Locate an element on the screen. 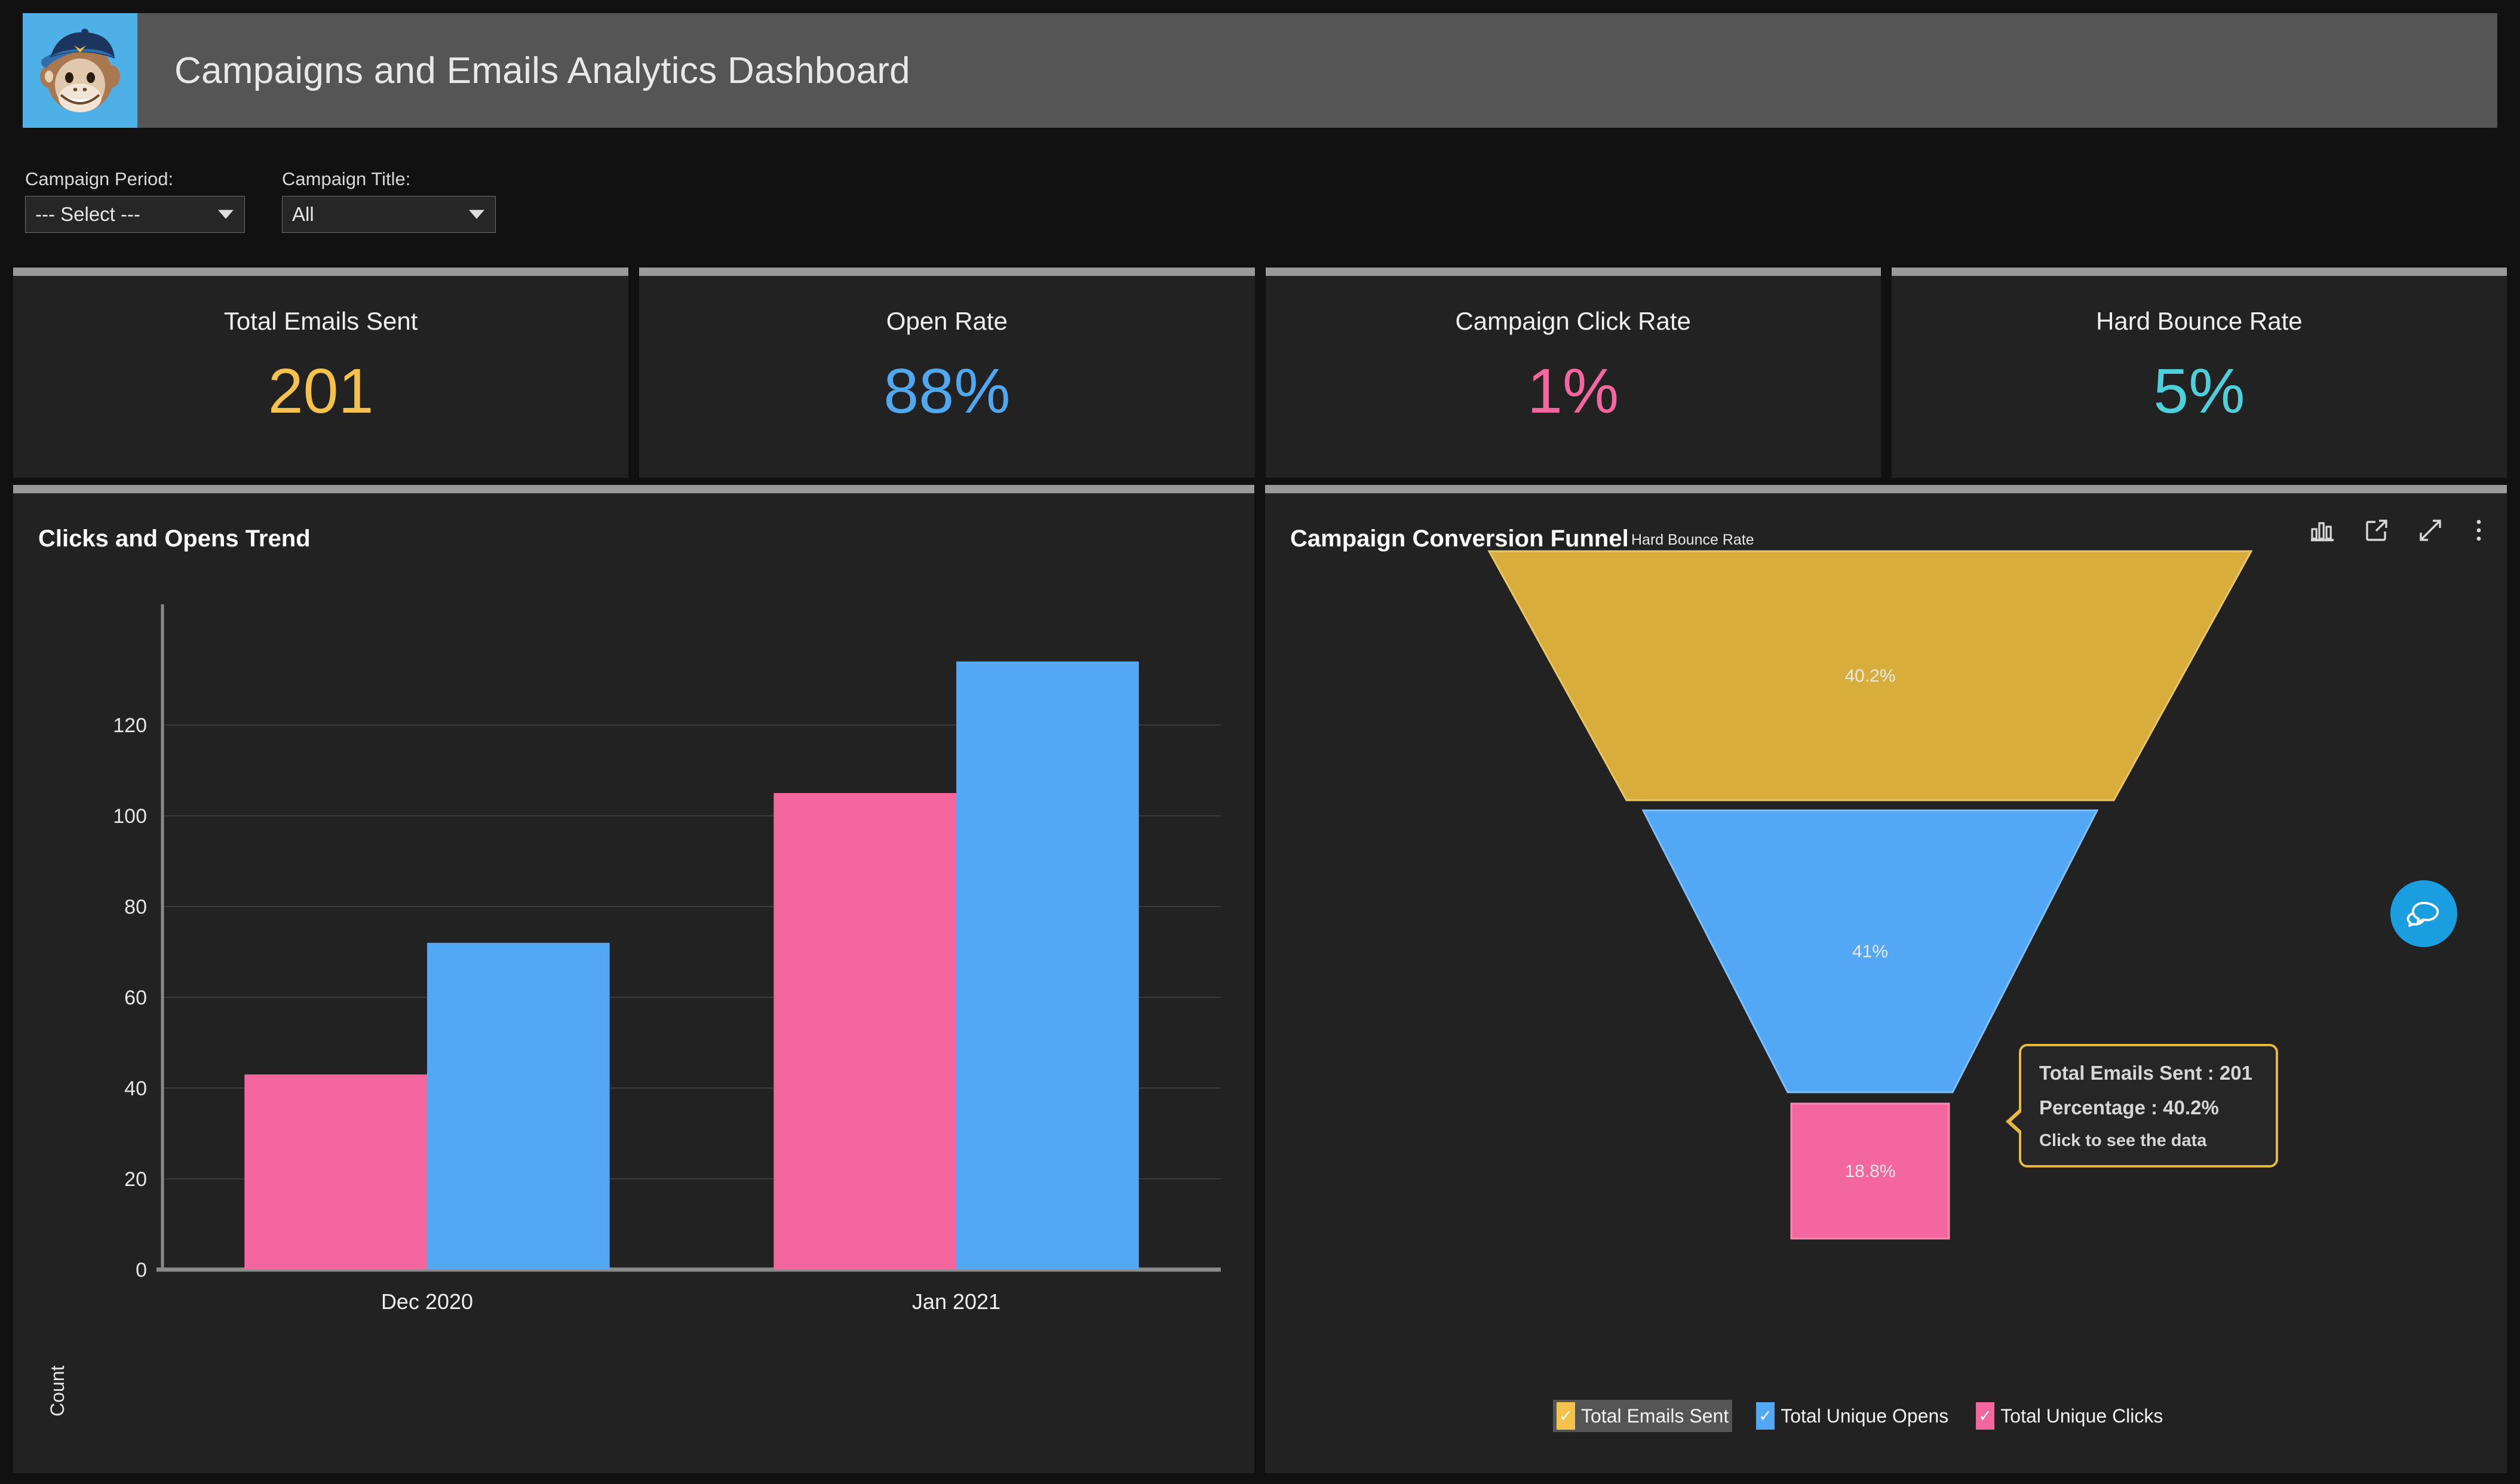 The image size is (2520, 1484). kpi-value: 1% is located at coordinates (1573, 391).